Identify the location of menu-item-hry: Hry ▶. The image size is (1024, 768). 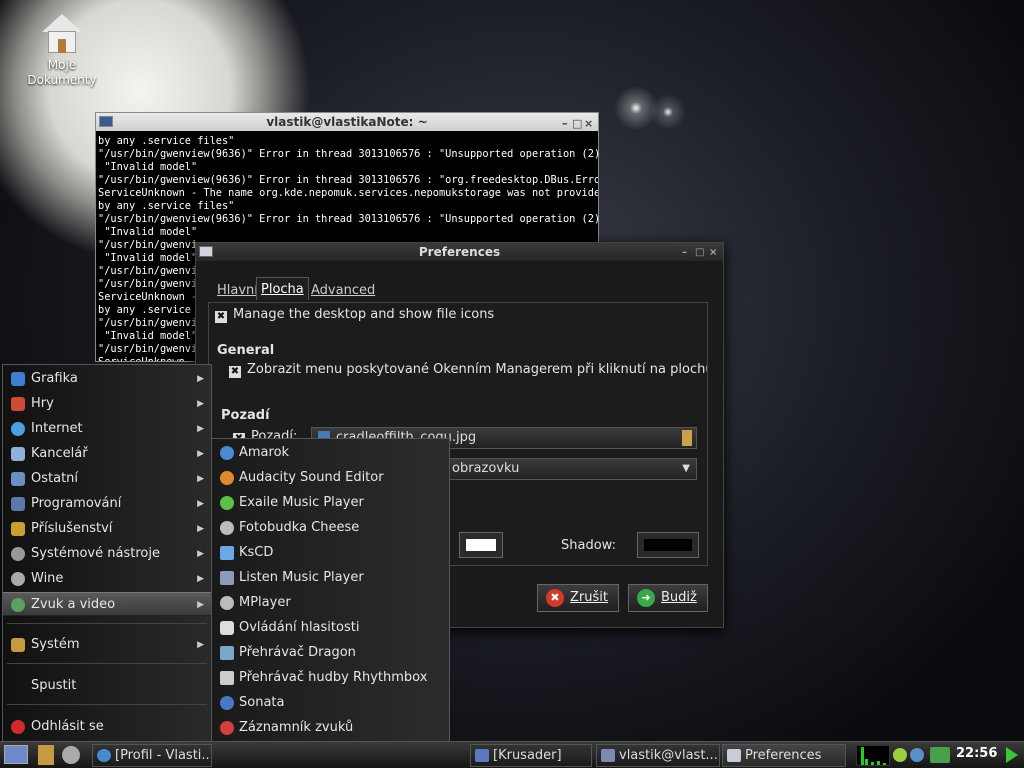
(107, 404).